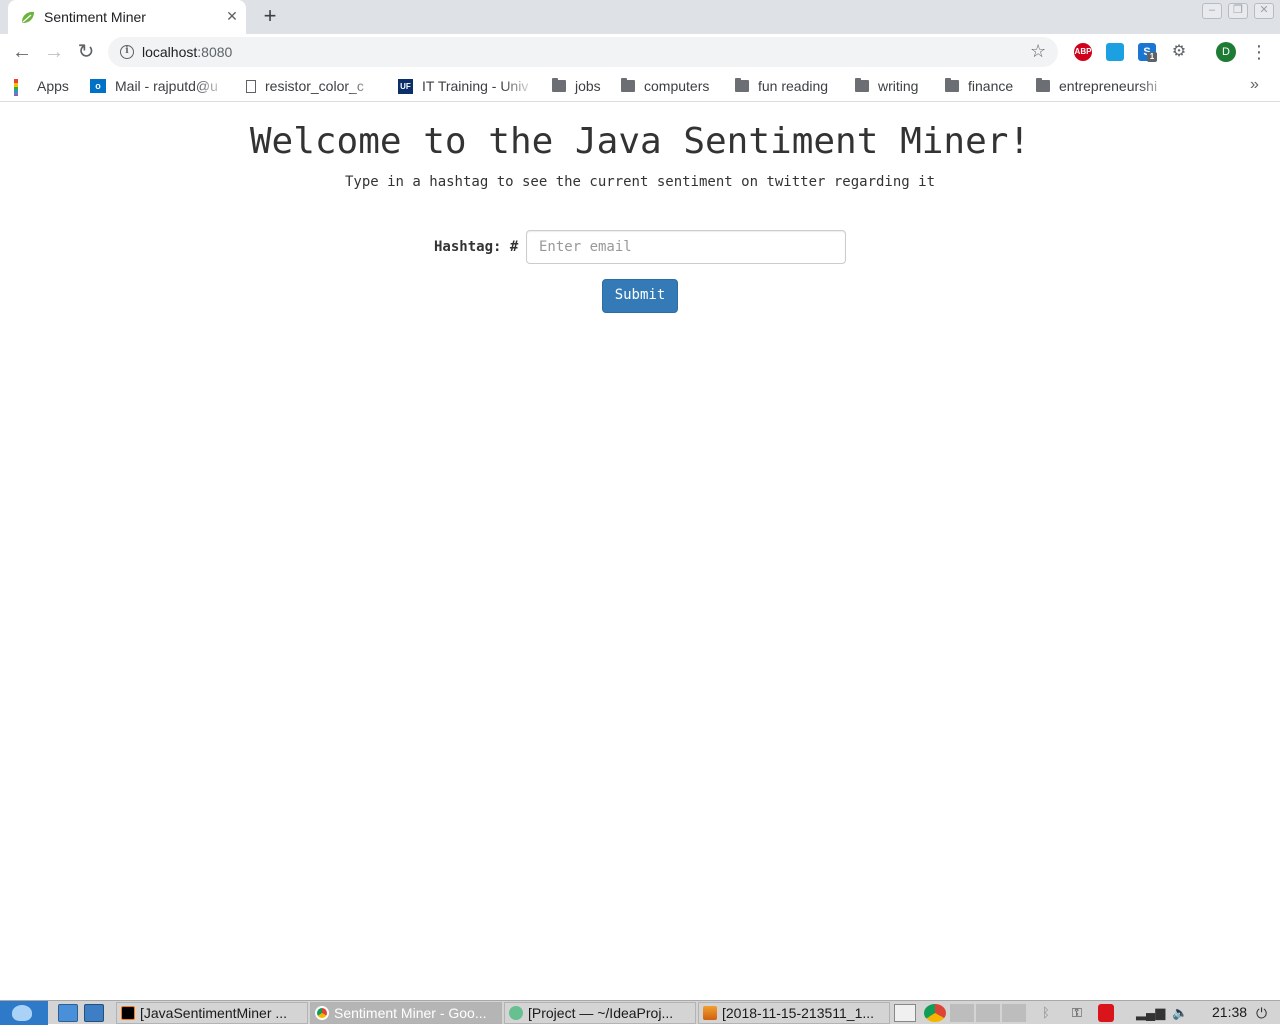 Image resolution: width=1280 pixels, height=1025 pixels. What do you see at coordinates (94, 1013) in the screenshot?
I see `desktop-switcher-icon` at bounding box center [94, 1013].